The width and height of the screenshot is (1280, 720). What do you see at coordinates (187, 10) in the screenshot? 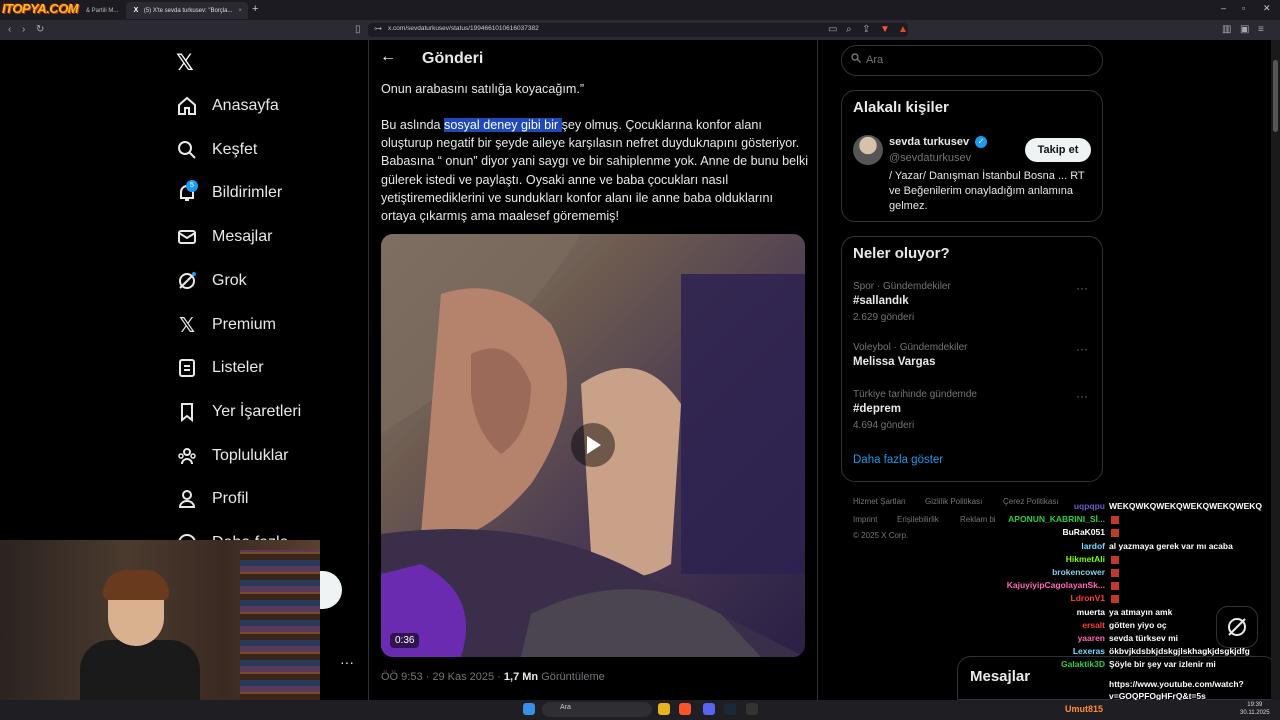
I see `browser-tab-active: X (5) X'te sevda turkusev: "Borçla... ×` at bounding box center [187, 10].